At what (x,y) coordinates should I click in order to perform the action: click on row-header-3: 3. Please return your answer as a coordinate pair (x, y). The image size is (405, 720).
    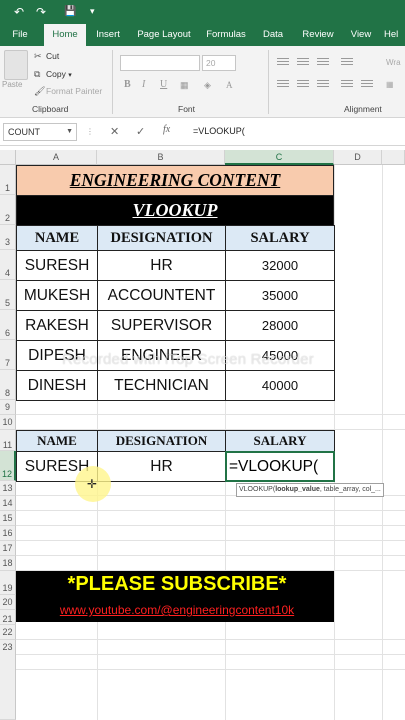
    Looking at the image, I should click on (8, 237).